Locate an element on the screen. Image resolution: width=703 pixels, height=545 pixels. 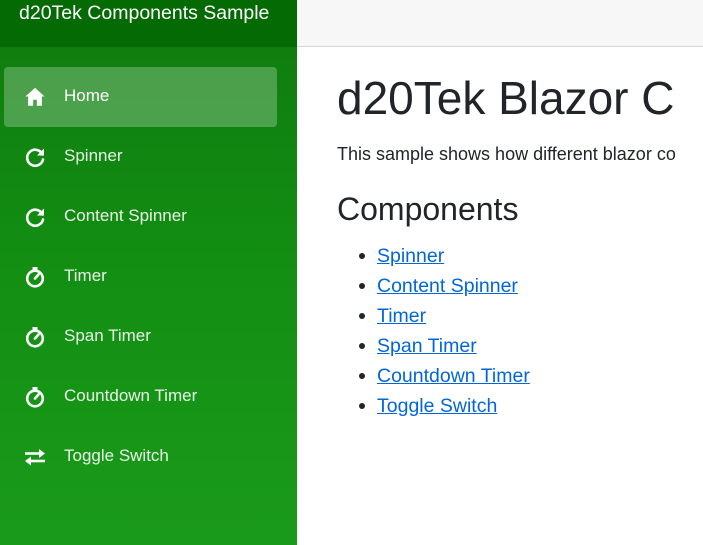
sidebar-item-timer: Timer is located at coordinates (140, 277).